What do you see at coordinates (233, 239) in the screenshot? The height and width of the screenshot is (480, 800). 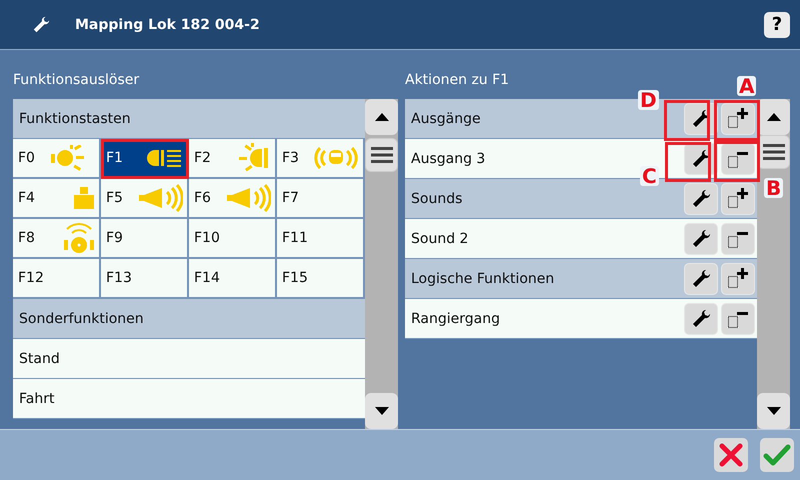 I see `function-key: F10` at bounding box center [233, 239].